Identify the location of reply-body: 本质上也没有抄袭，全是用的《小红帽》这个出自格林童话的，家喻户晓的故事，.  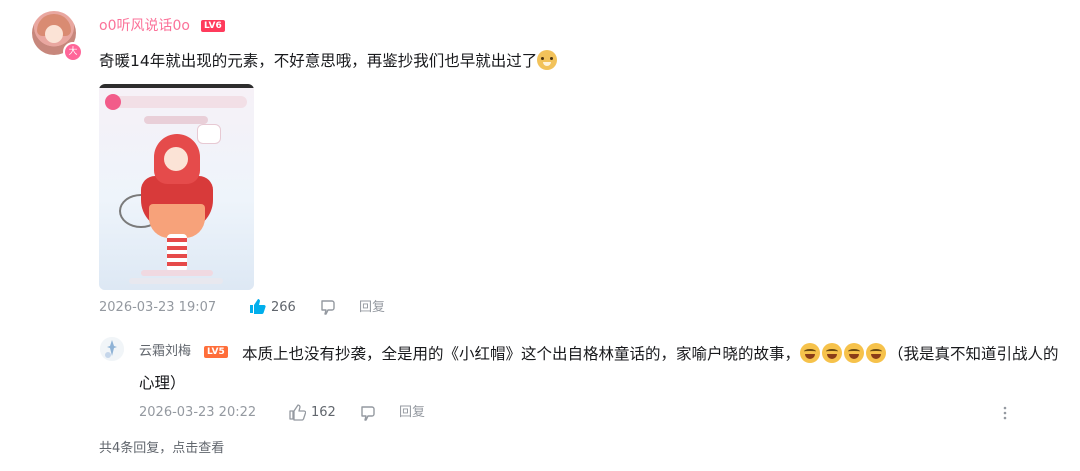
(521, 354).